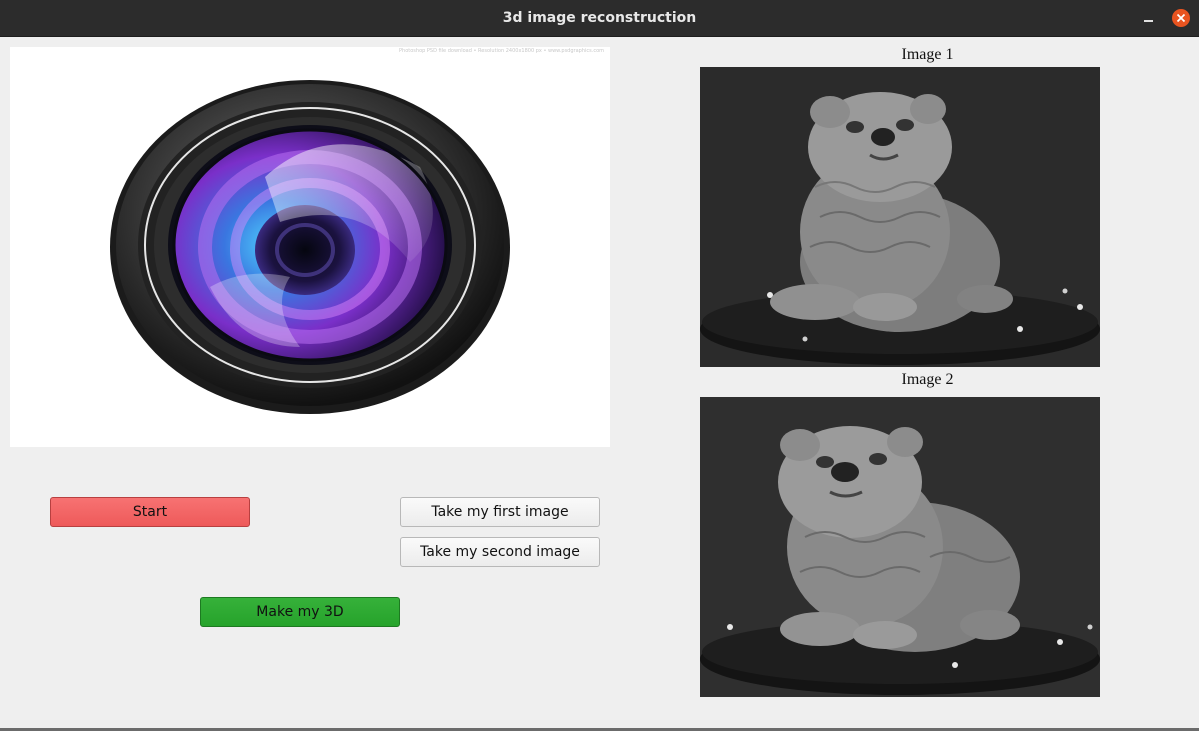 This screenshot has width=1199, height=731. I want to click on take-first-image-button: Take my first image, so click(500, 512).